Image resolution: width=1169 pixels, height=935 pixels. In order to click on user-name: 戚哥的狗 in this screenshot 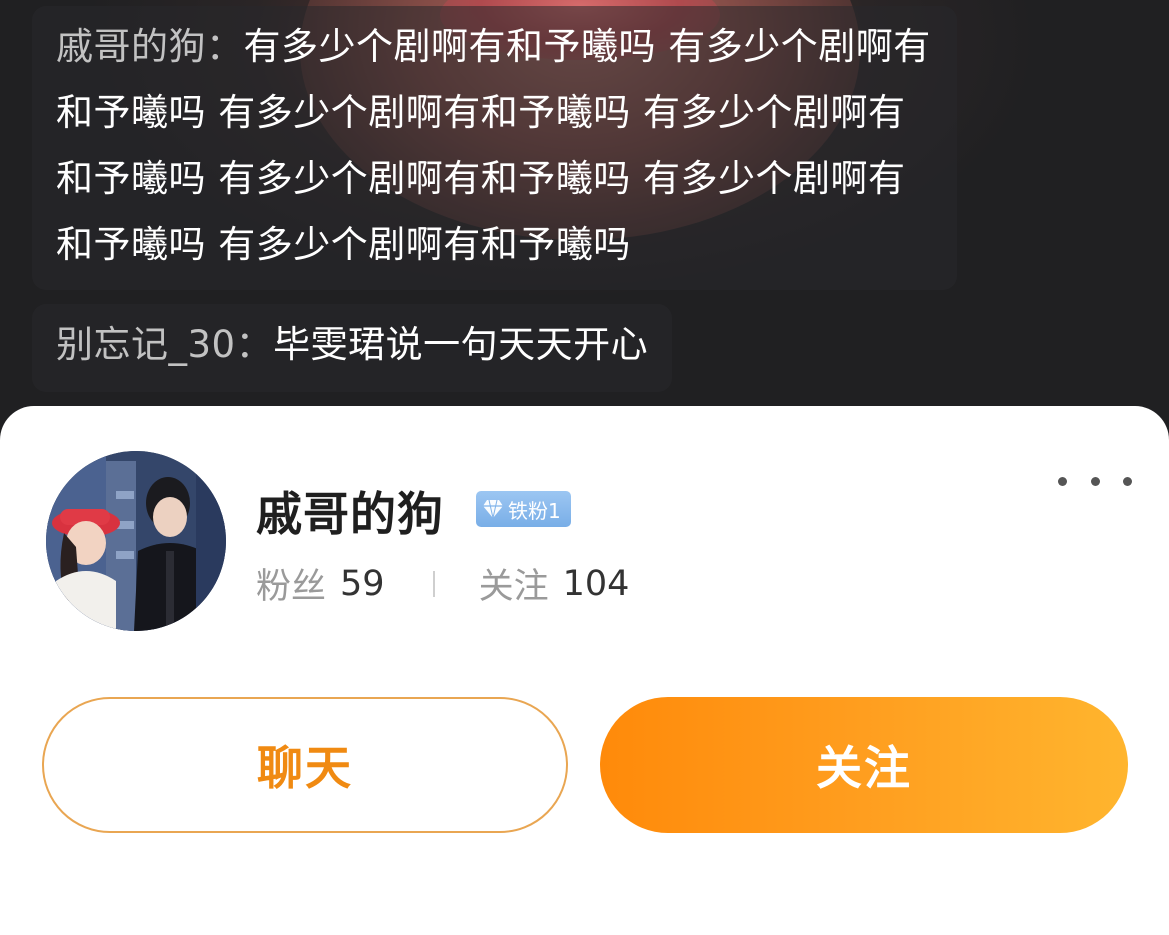, I will do `click(350, 514)`.